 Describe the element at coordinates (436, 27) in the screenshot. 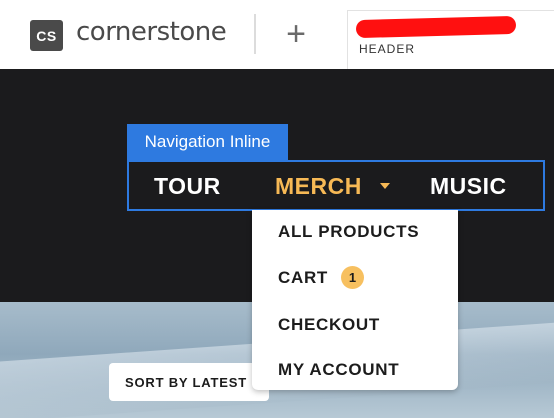

I see `redaction-mark` at that location.